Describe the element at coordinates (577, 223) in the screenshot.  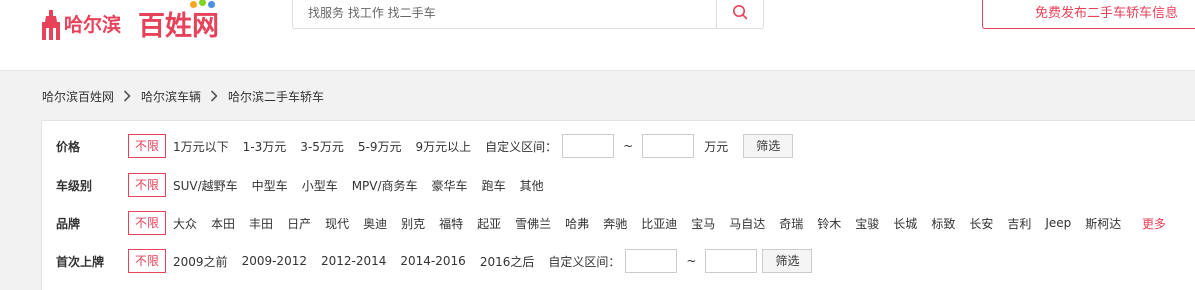
I see `filter-option-brand: 哈弗` at that location.